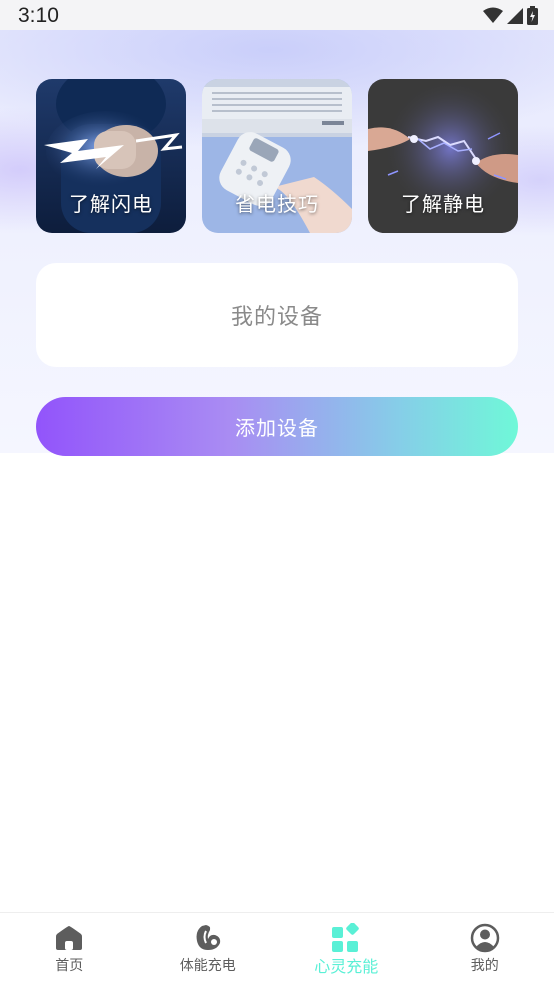 Image resolution: width=554 pixels, height=985 pixels. I want to click on tab-label: 心灵充能, so click(346, 965).